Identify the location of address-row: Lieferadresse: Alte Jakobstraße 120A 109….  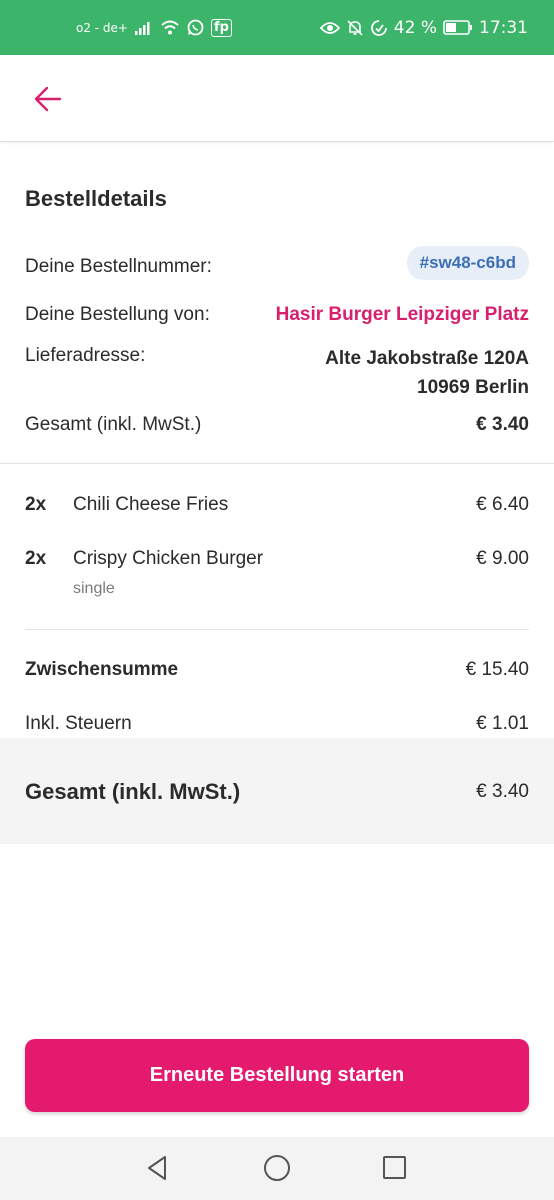
(277, 375).